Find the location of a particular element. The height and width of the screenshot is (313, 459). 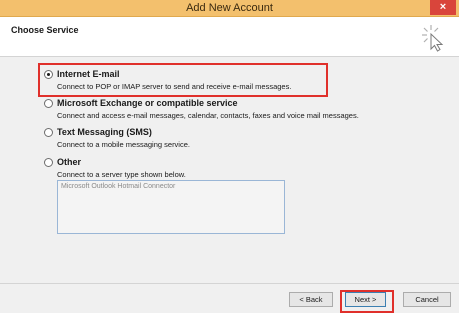

title-bar: Add New Account × is located at coordinates (229, 8).